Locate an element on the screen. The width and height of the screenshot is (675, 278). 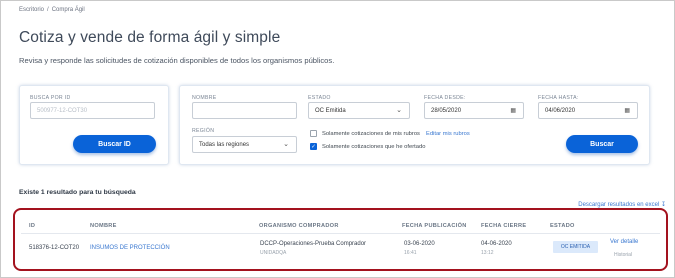
fecha-hasta-input: 04/06/2020 ▦ is located at coordinates (588, 110).